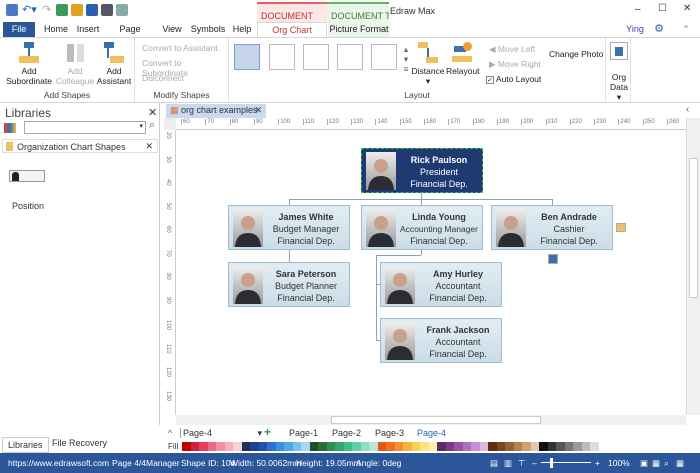 This screenshot has width=700, height=473. I want to click on page-tab-3: Page-3, so click(389, 433).